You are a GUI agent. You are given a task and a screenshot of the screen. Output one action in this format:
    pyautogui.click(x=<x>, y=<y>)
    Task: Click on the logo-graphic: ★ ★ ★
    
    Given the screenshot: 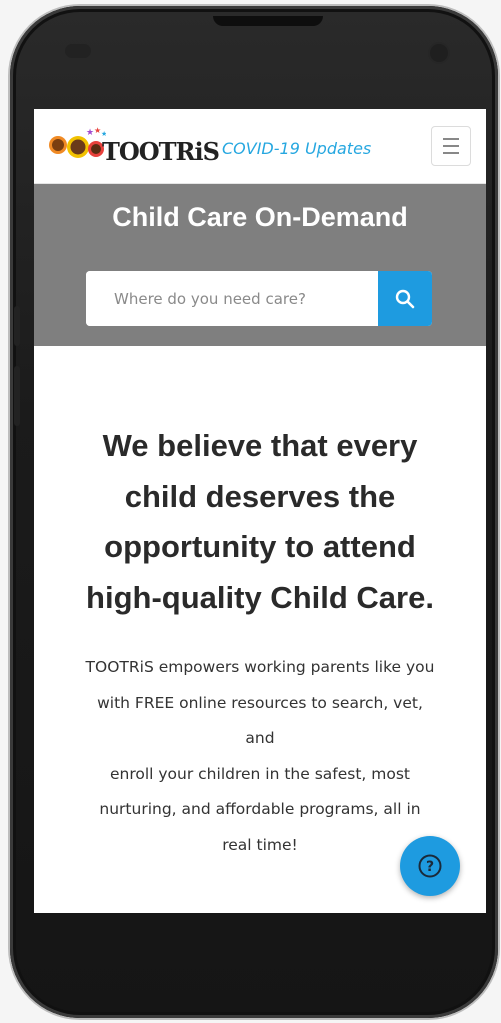 What is the action you would take?
    pyautogui.click(x=78, y=142)
    